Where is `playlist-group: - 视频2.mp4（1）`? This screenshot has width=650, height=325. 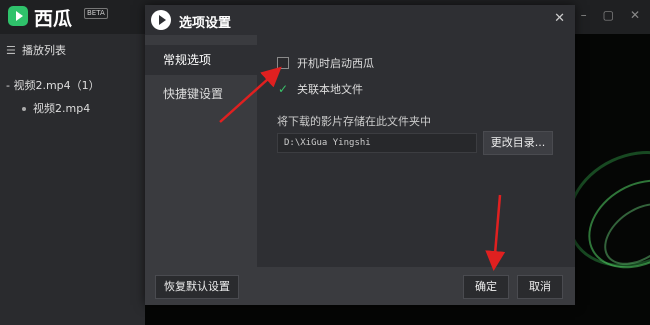 playlist-group: - 视频2.mp4（1） is located at coordinates (53, 85).